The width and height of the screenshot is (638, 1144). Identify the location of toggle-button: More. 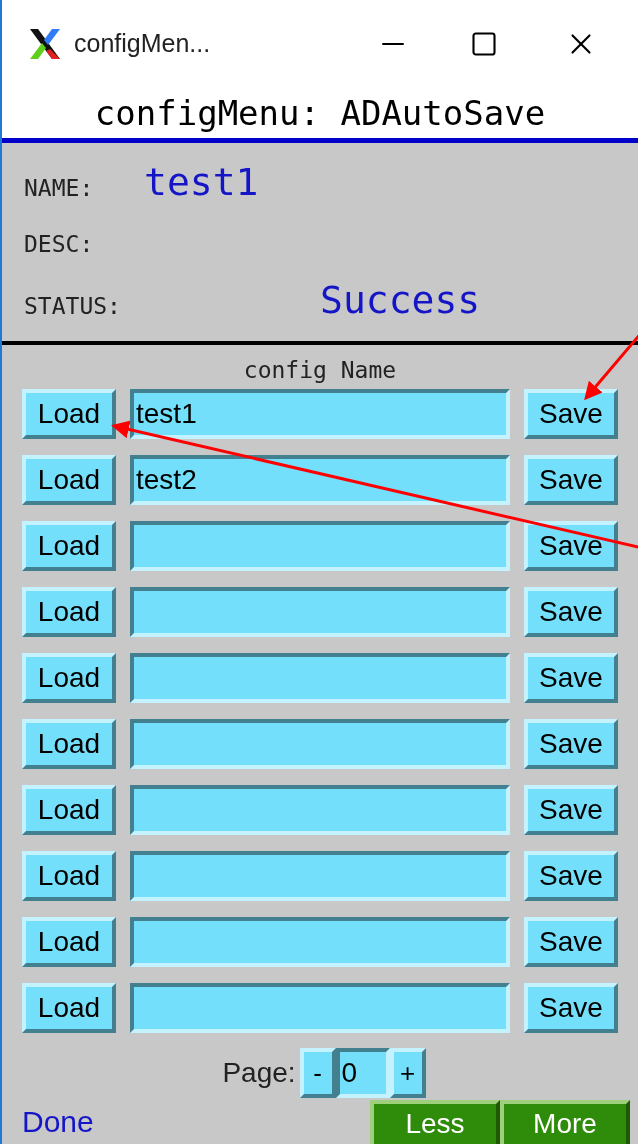
(565, 1122).